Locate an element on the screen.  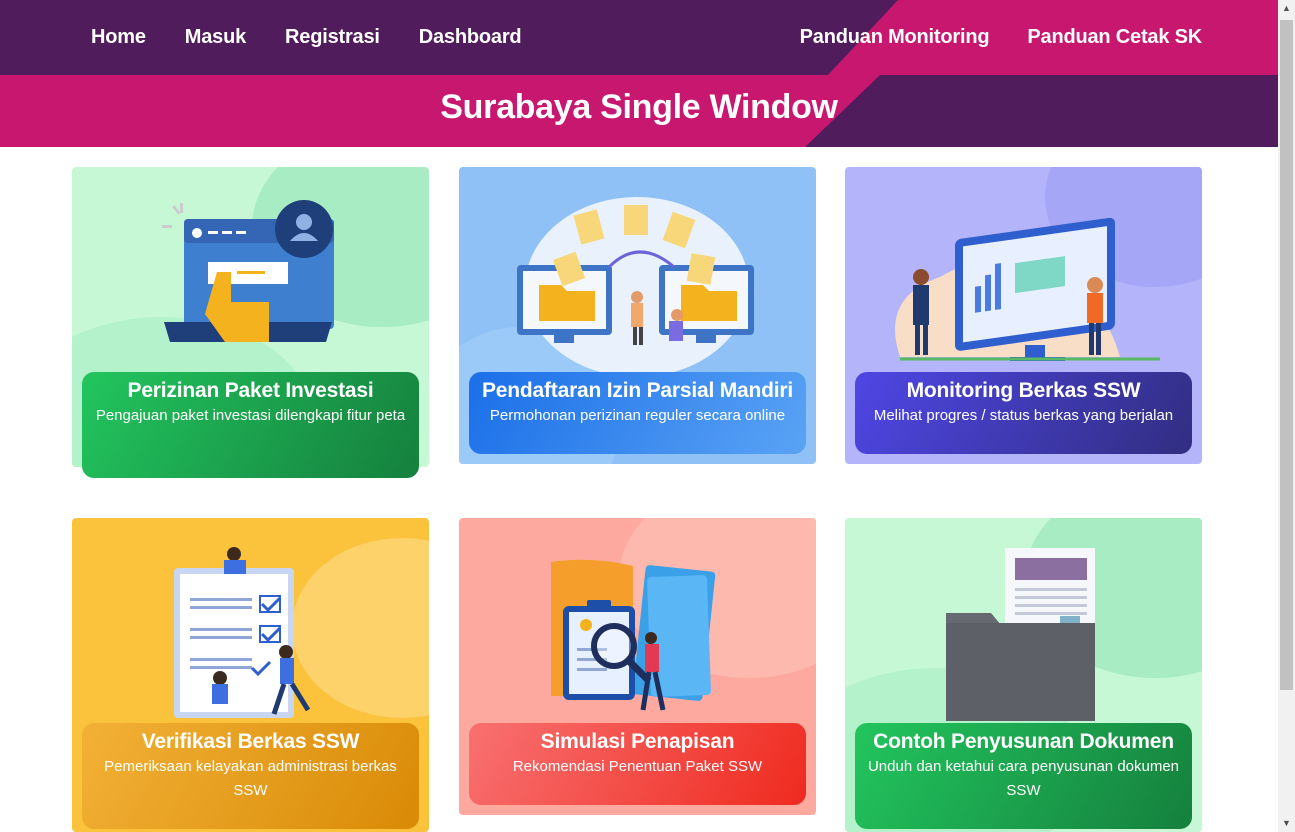
nav-monitoring-guide-link: Panduan Monitoring is located at coordinates (895, 37).